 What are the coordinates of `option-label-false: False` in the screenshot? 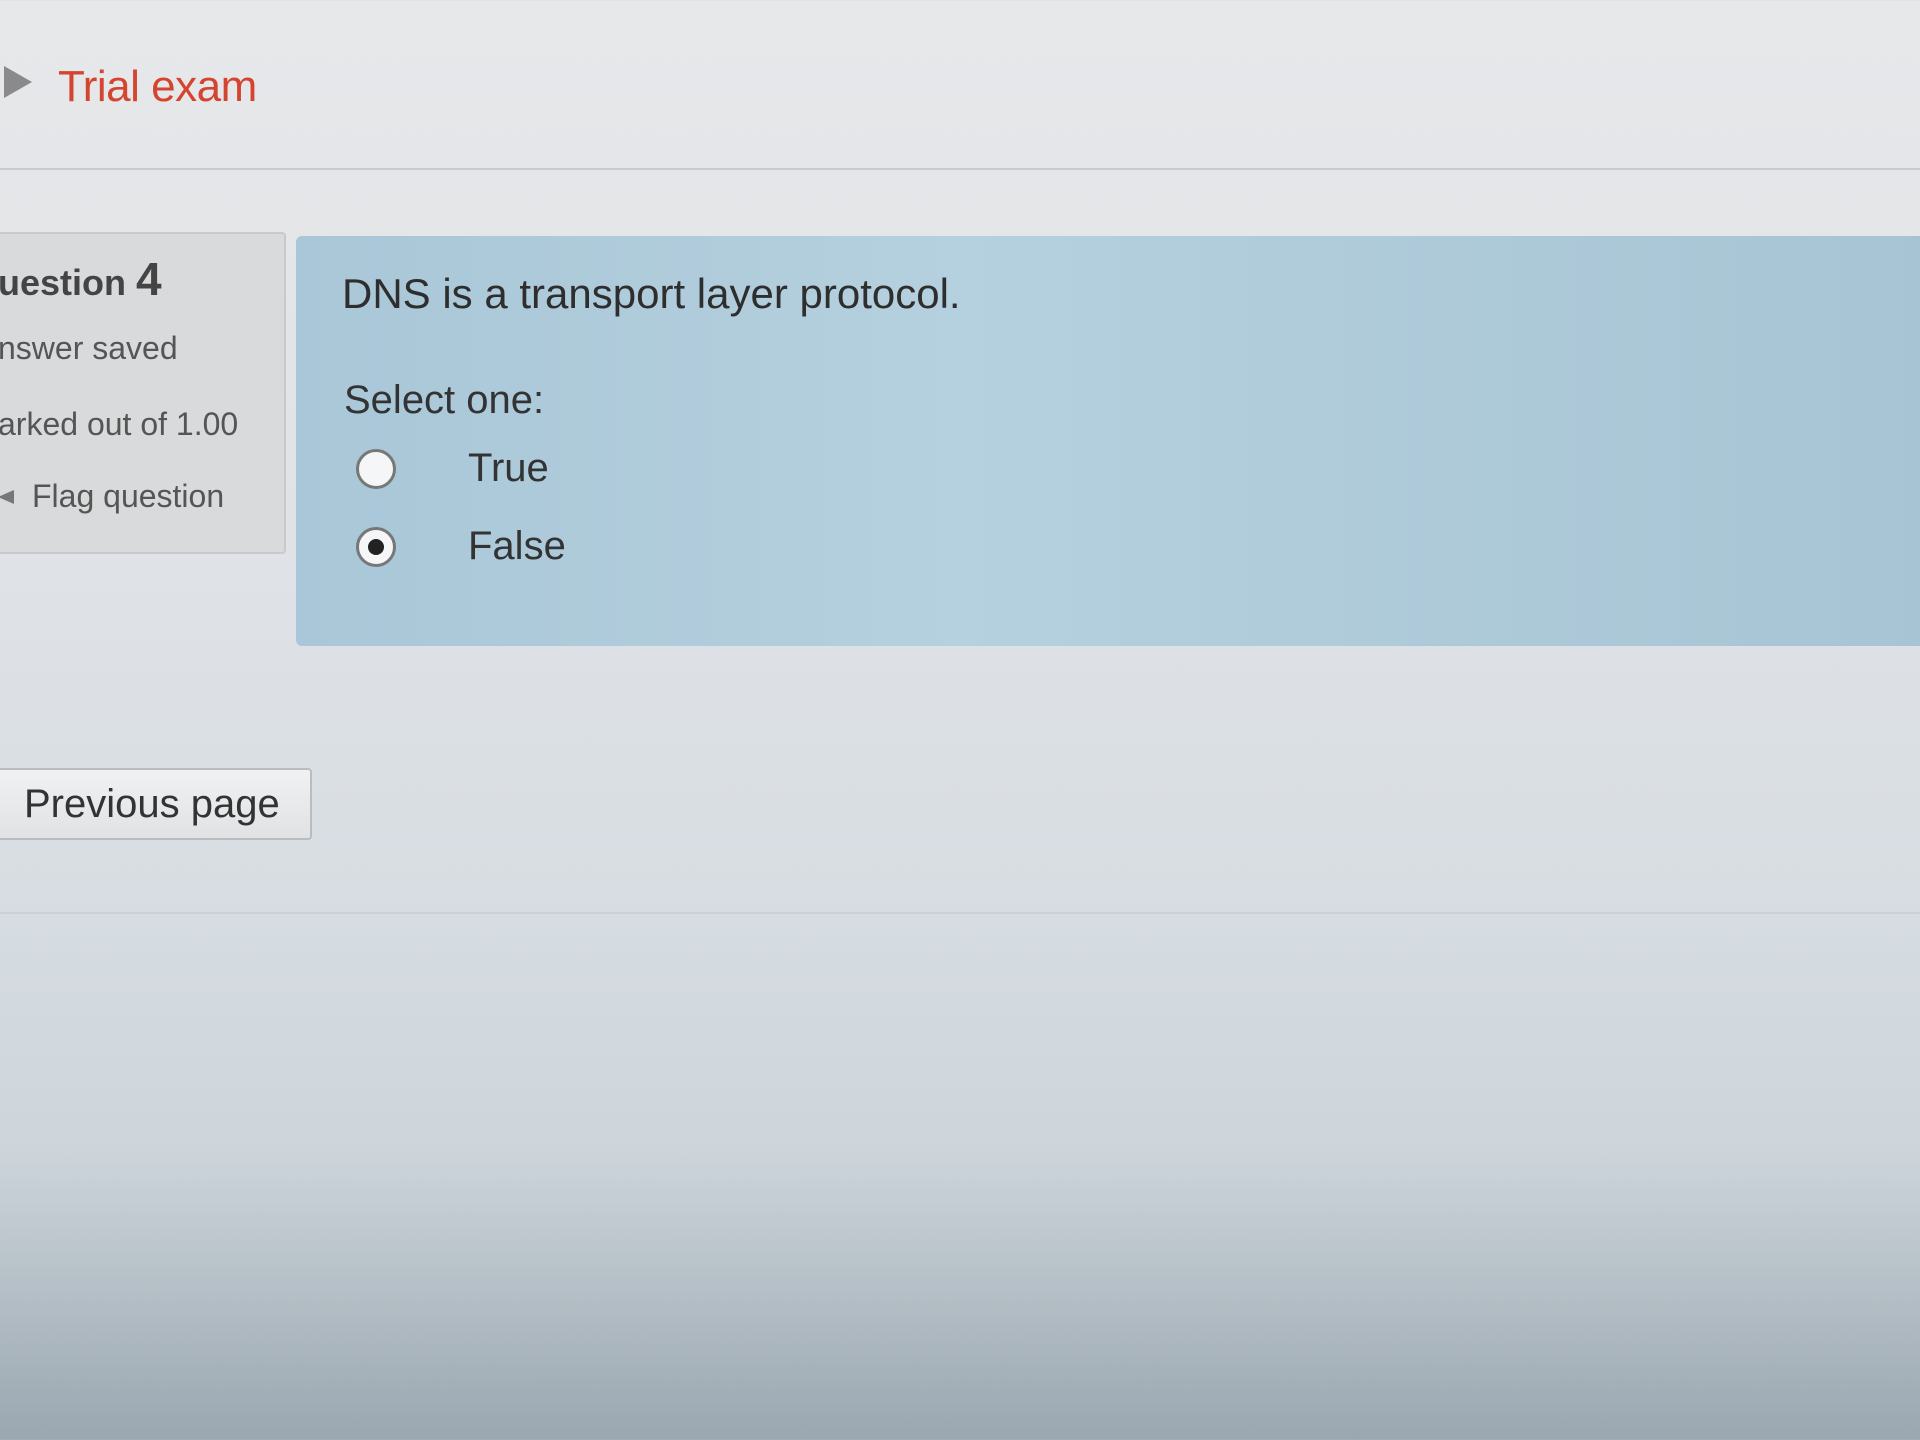 It's located at (517, 546).